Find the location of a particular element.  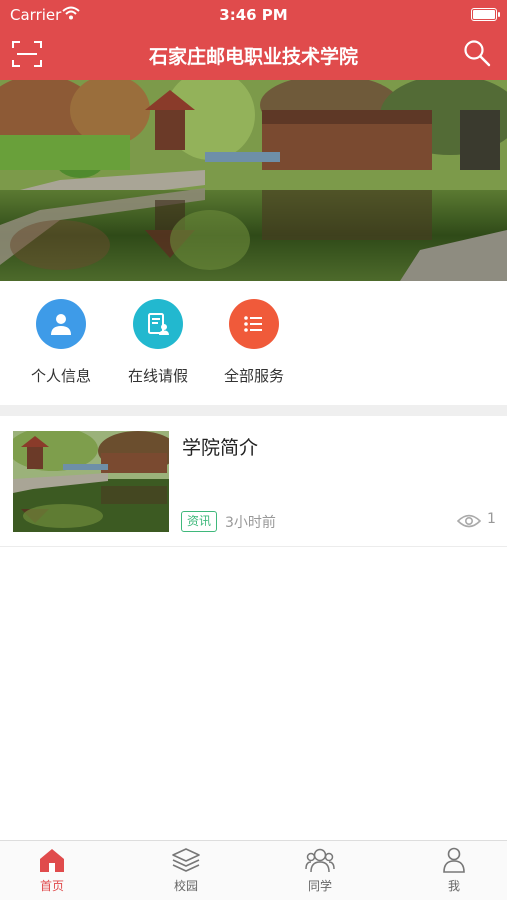

list-icon is located at coordinates (254, 324).